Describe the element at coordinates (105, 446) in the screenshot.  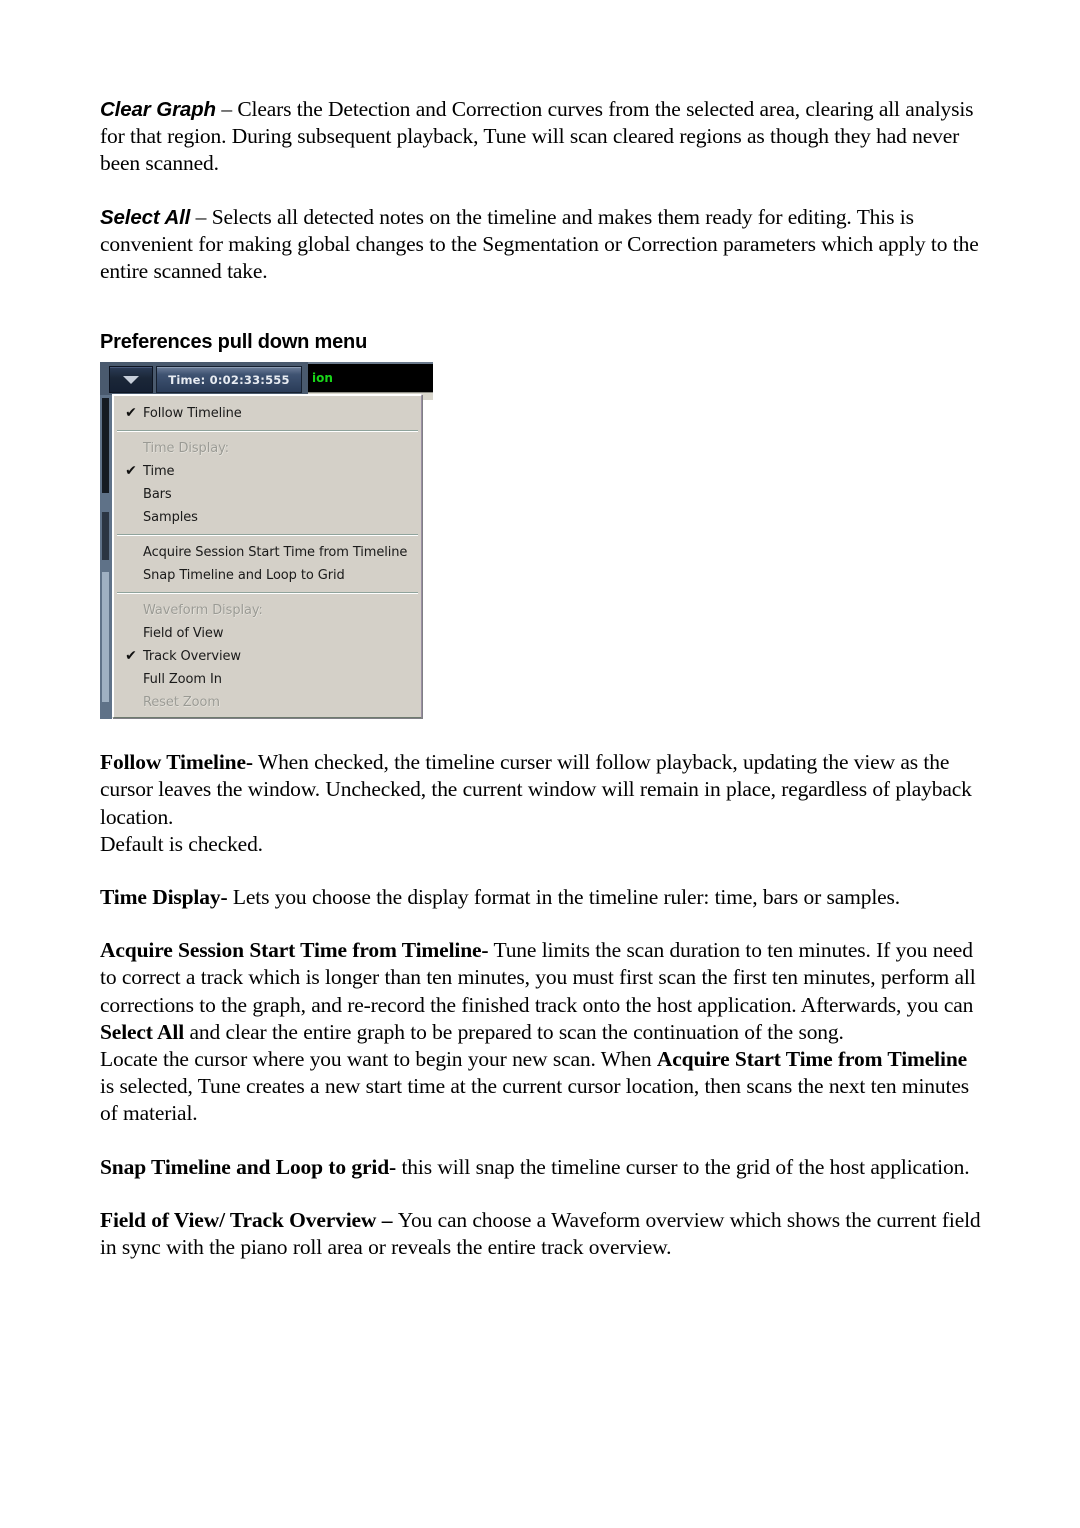
I see `app-left-panel-dark-segment` at that location.